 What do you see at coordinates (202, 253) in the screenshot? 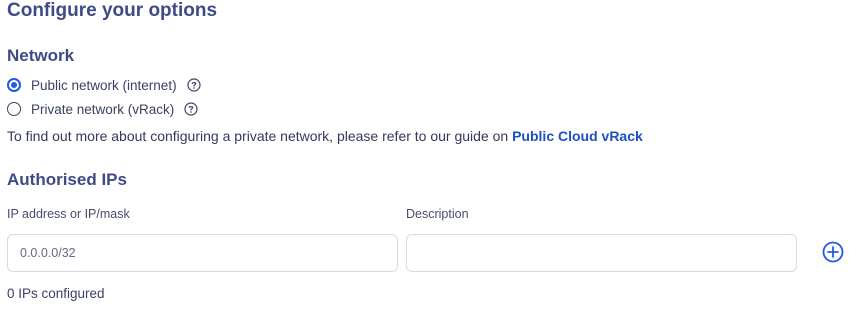
I see `ip-address-input: 0.0.0.0/32` at bounding box center [202, 253].